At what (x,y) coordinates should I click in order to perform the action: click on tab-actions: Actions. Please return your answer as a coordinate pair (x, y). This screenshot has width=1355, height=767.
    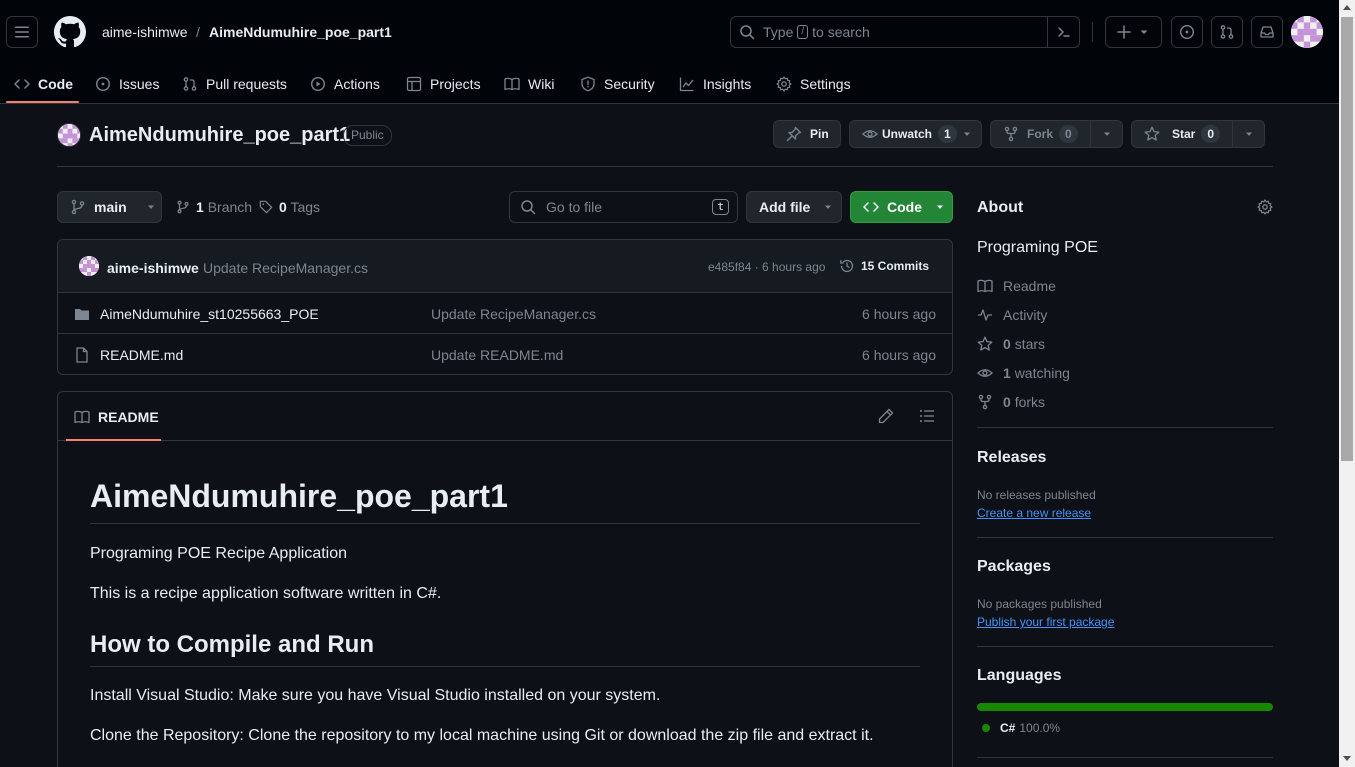
    Looking at the image, I should click on (345, 84).